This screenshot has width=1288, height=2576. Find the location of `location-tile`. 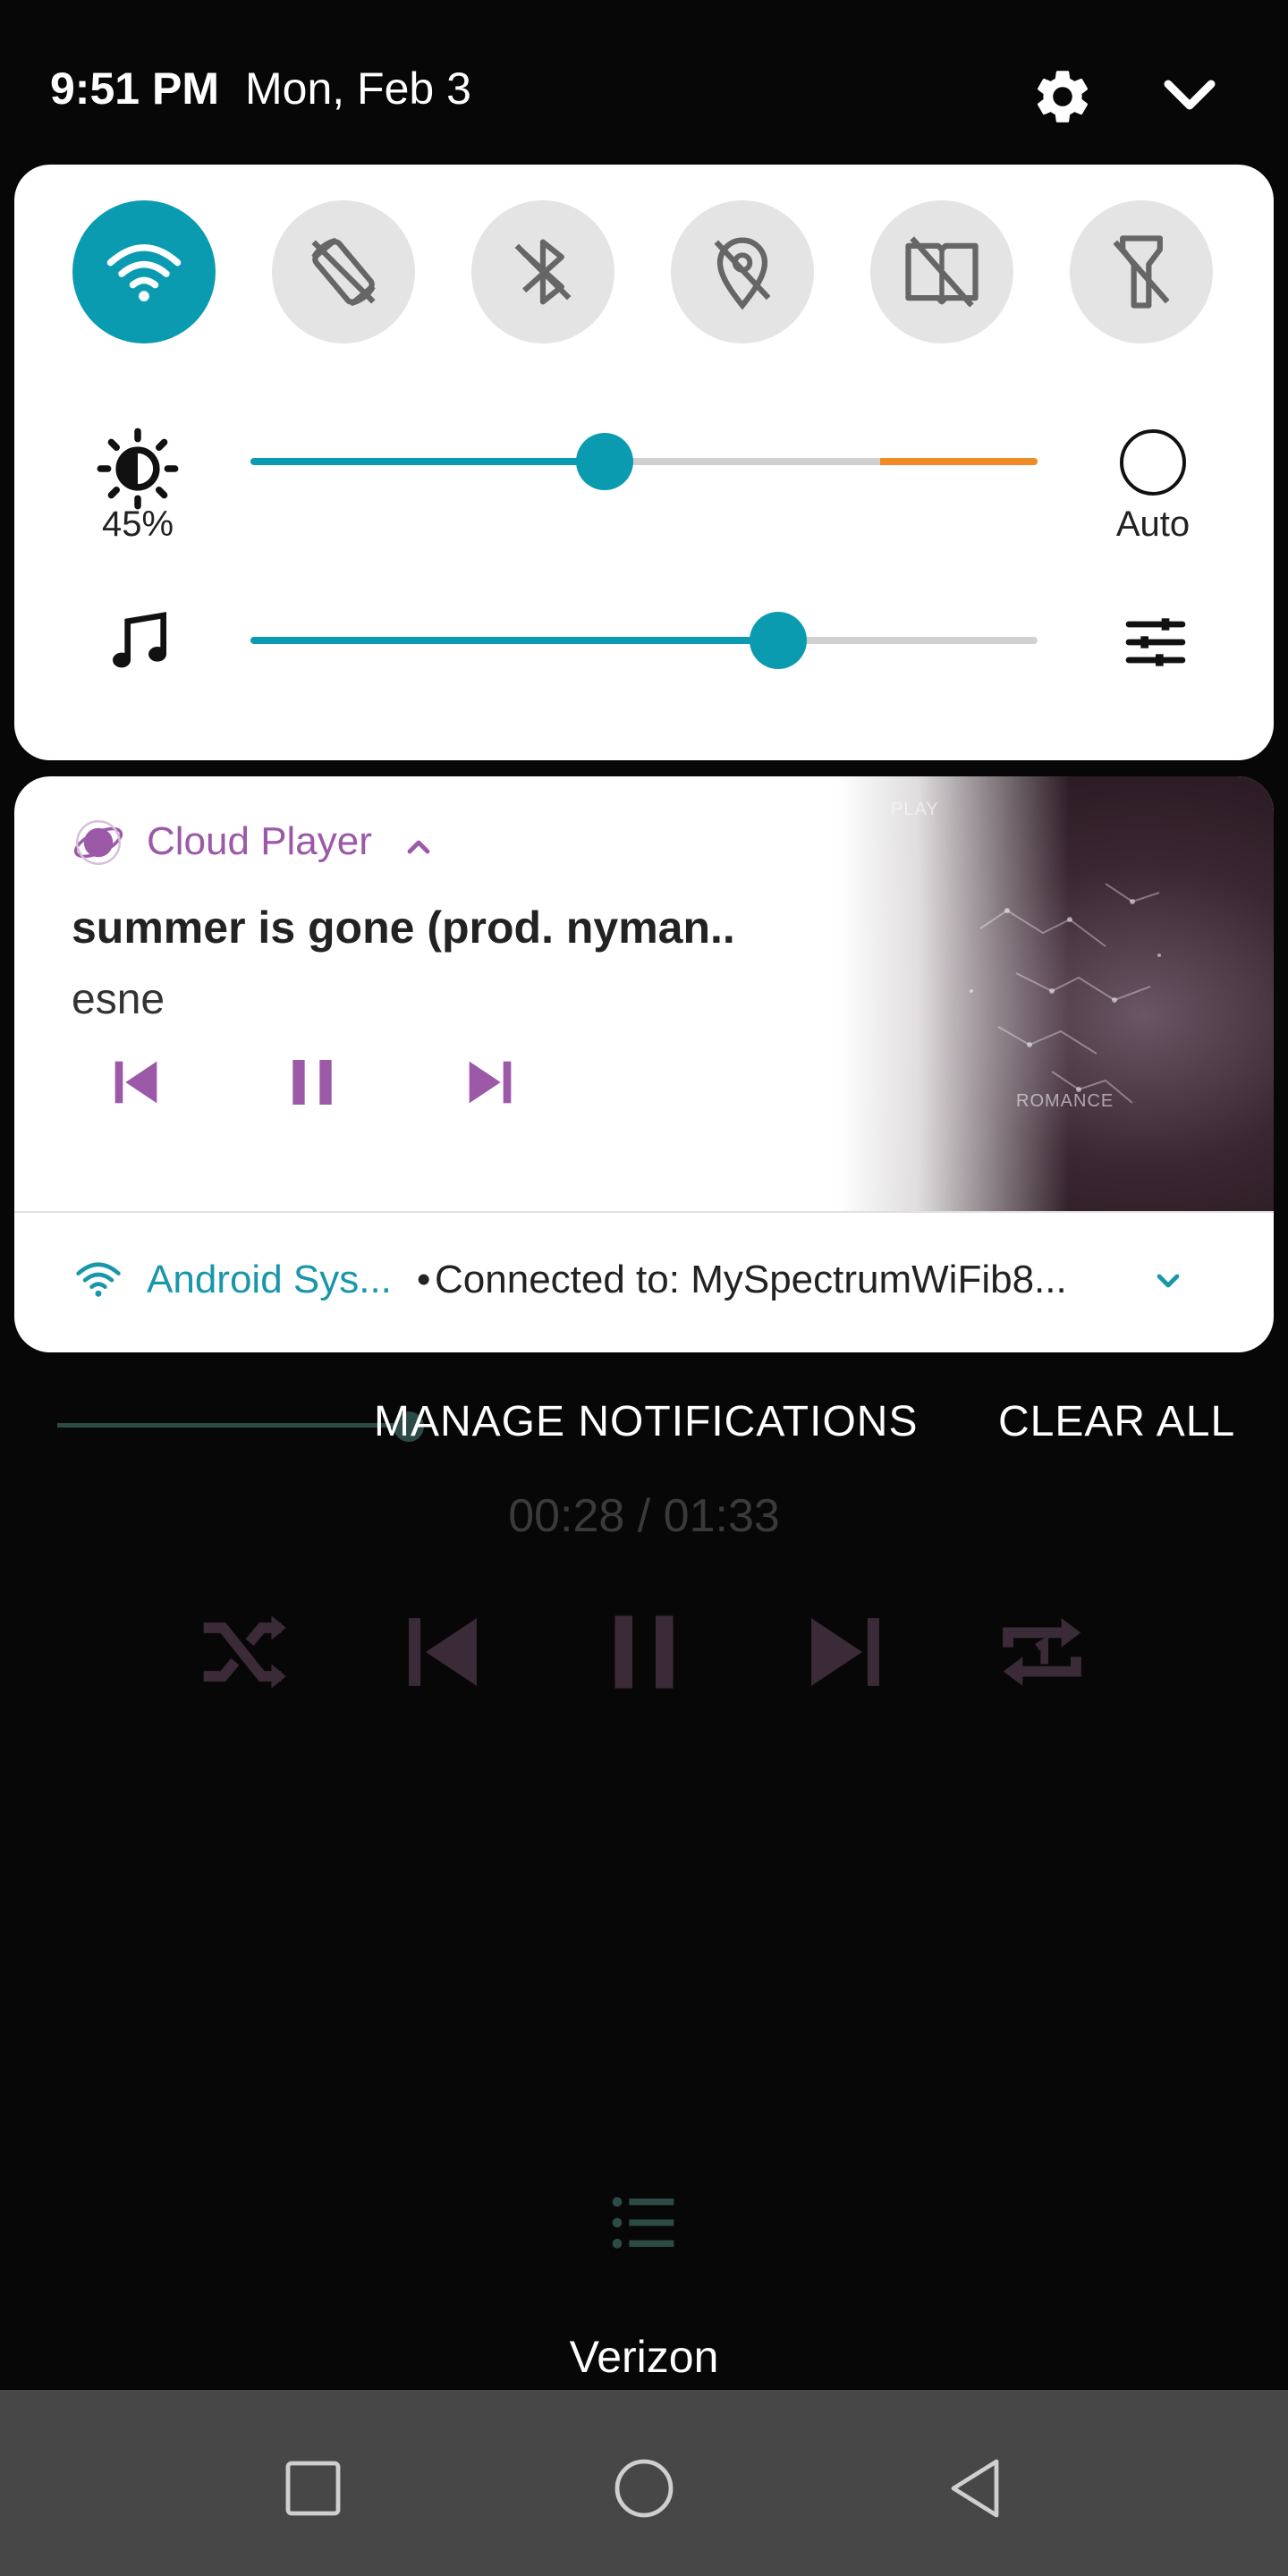

location-tile is located at coordinates (742, 271).